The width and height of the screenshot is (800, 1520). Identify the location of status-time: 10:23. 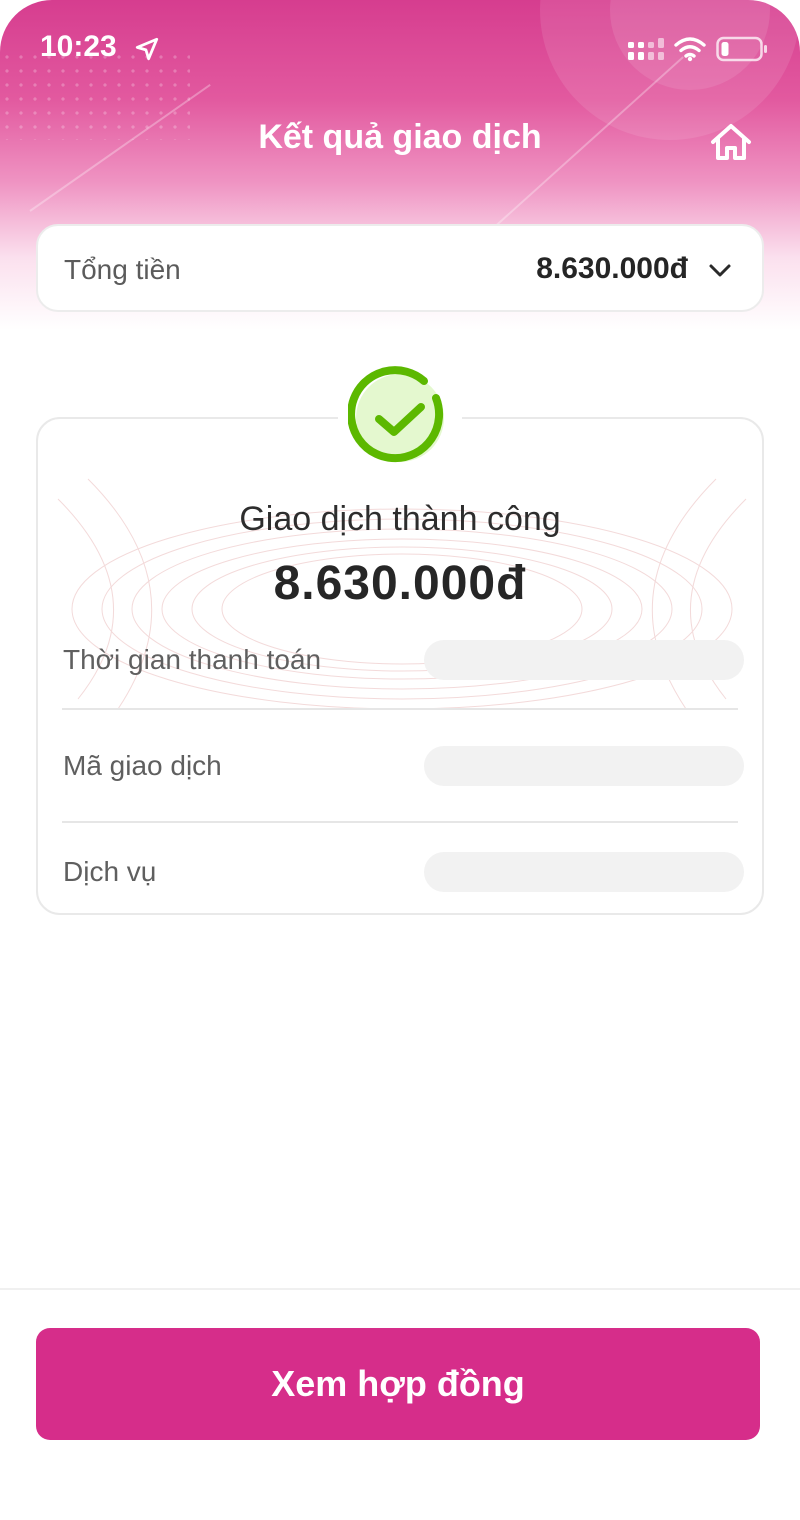
(78, 46).